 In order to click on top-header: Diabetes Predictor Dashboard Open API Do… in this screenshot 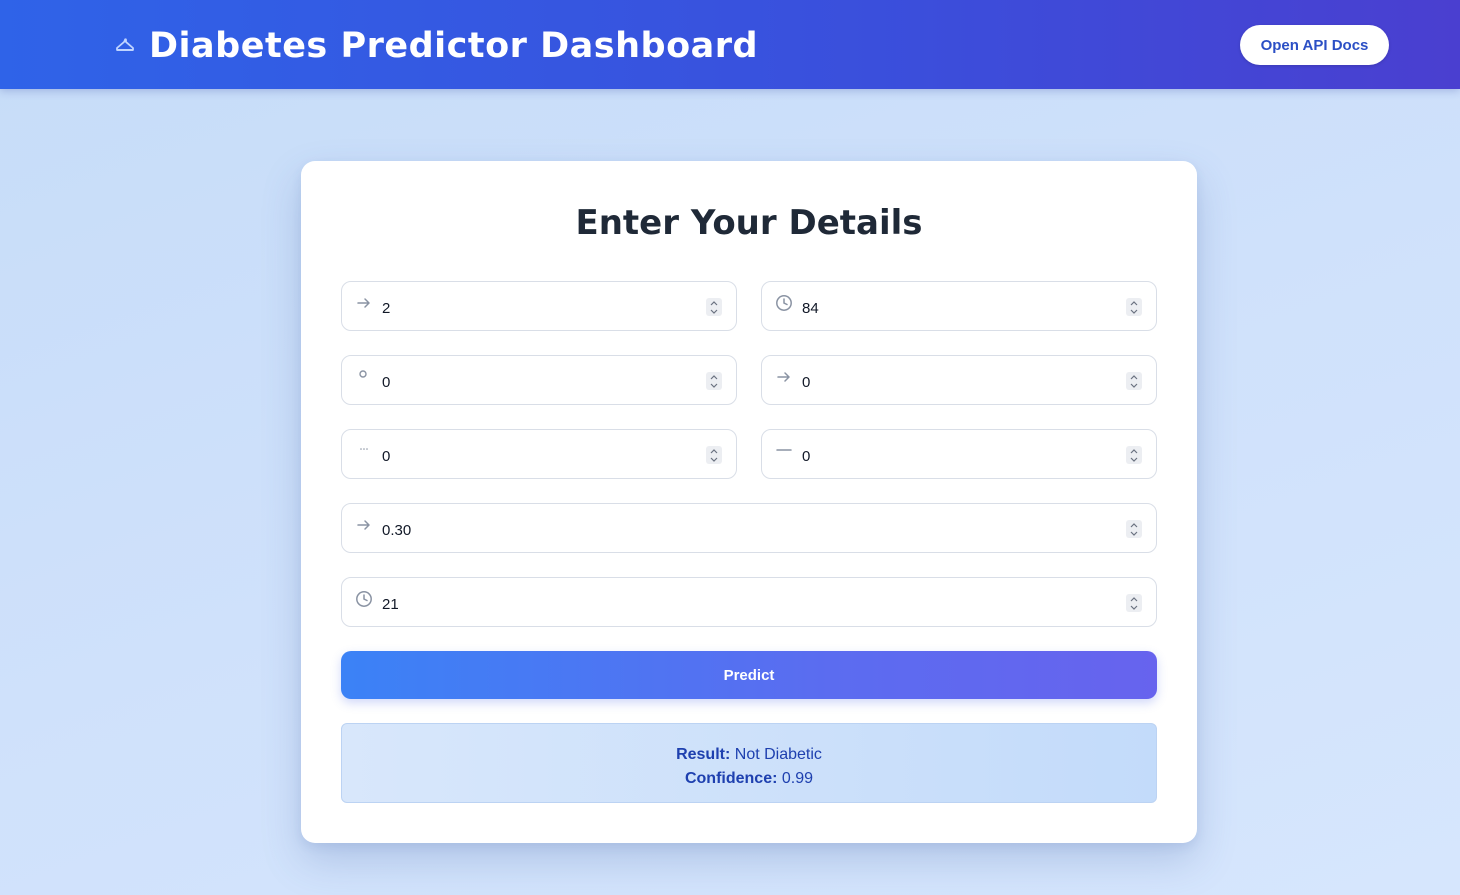, I will do `click(730, 44)`.